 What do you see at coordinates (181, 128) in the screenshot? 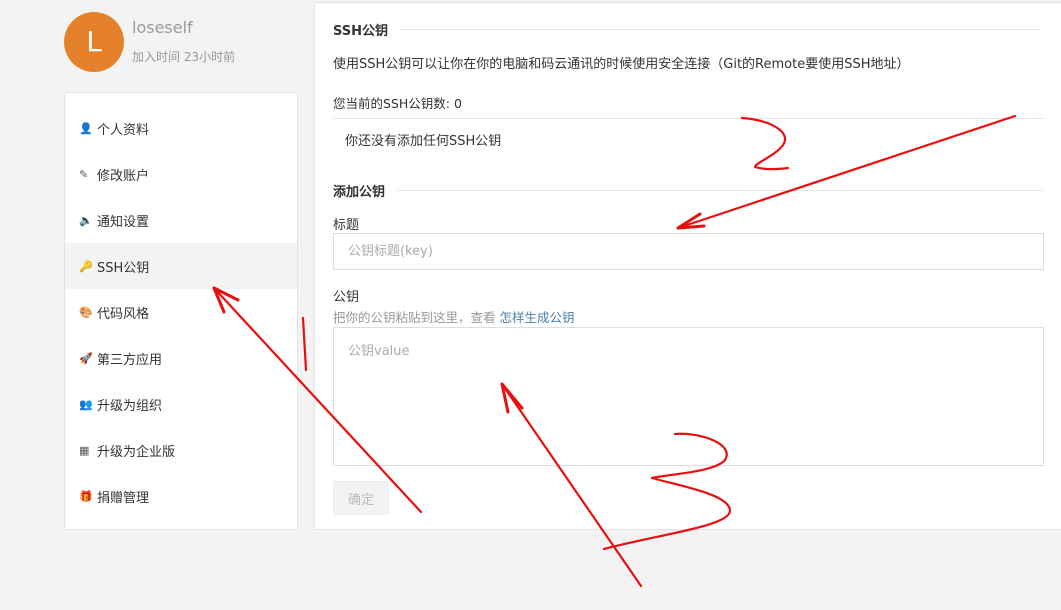
I see `sidebar-item-1: 👤 个人资料` at bounding box center [181, 128].